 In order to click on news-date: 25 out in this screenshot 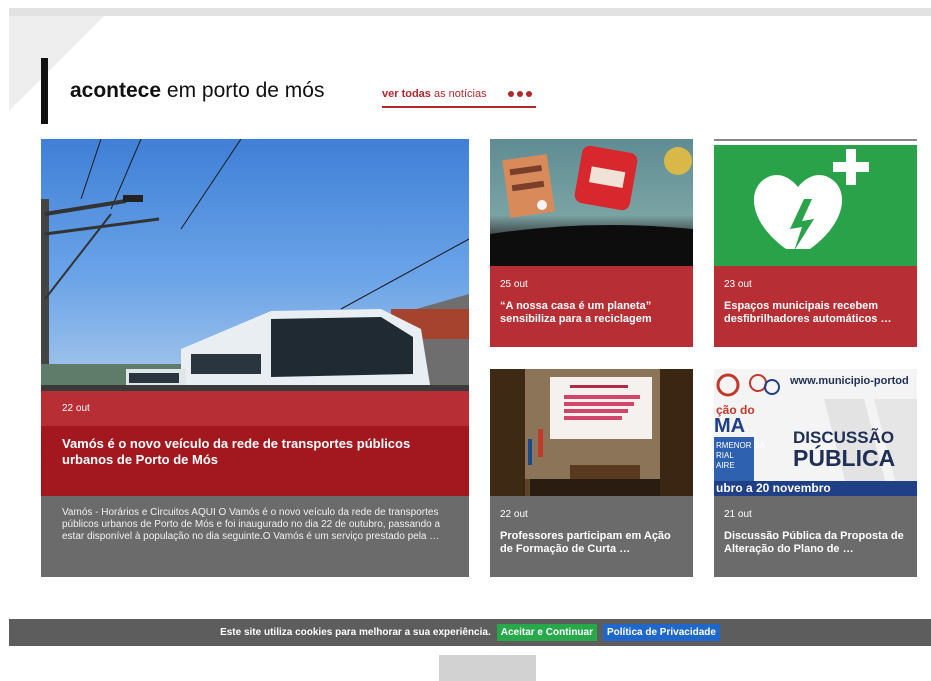, I will do `click(514, 284)`.